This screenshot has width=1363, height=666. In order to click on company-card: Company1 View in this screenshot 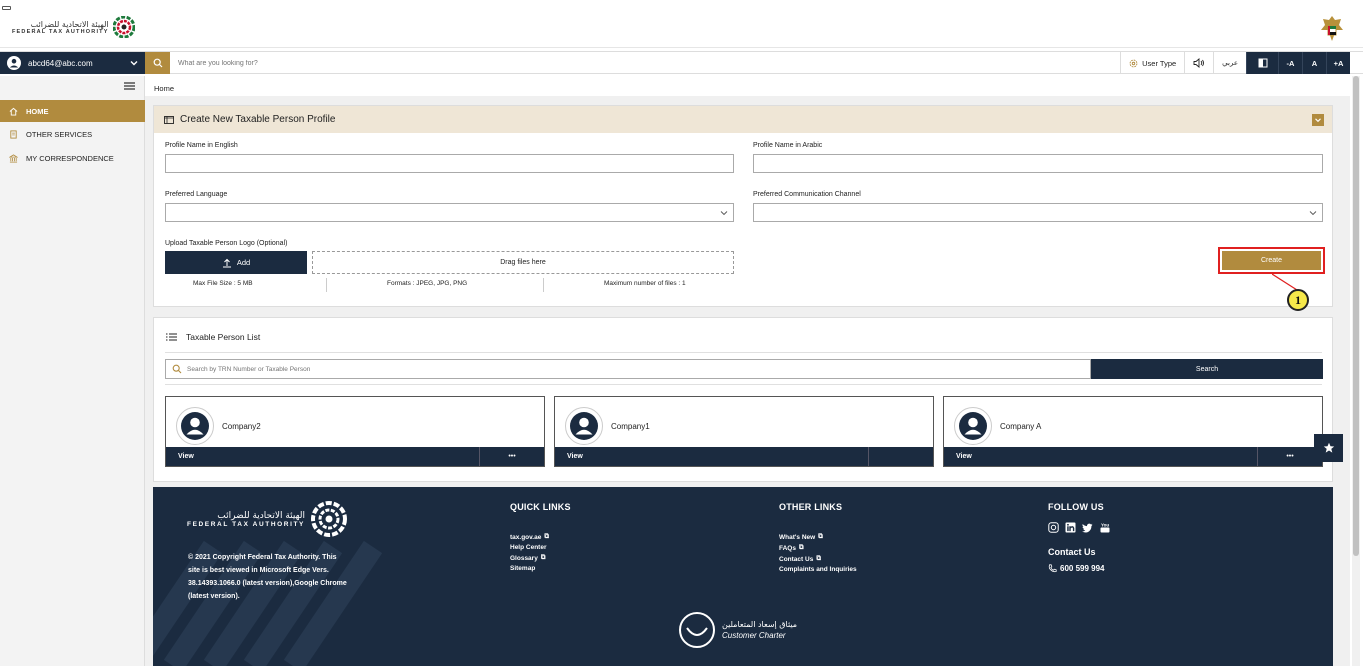, I will do `click(744, 431)`.